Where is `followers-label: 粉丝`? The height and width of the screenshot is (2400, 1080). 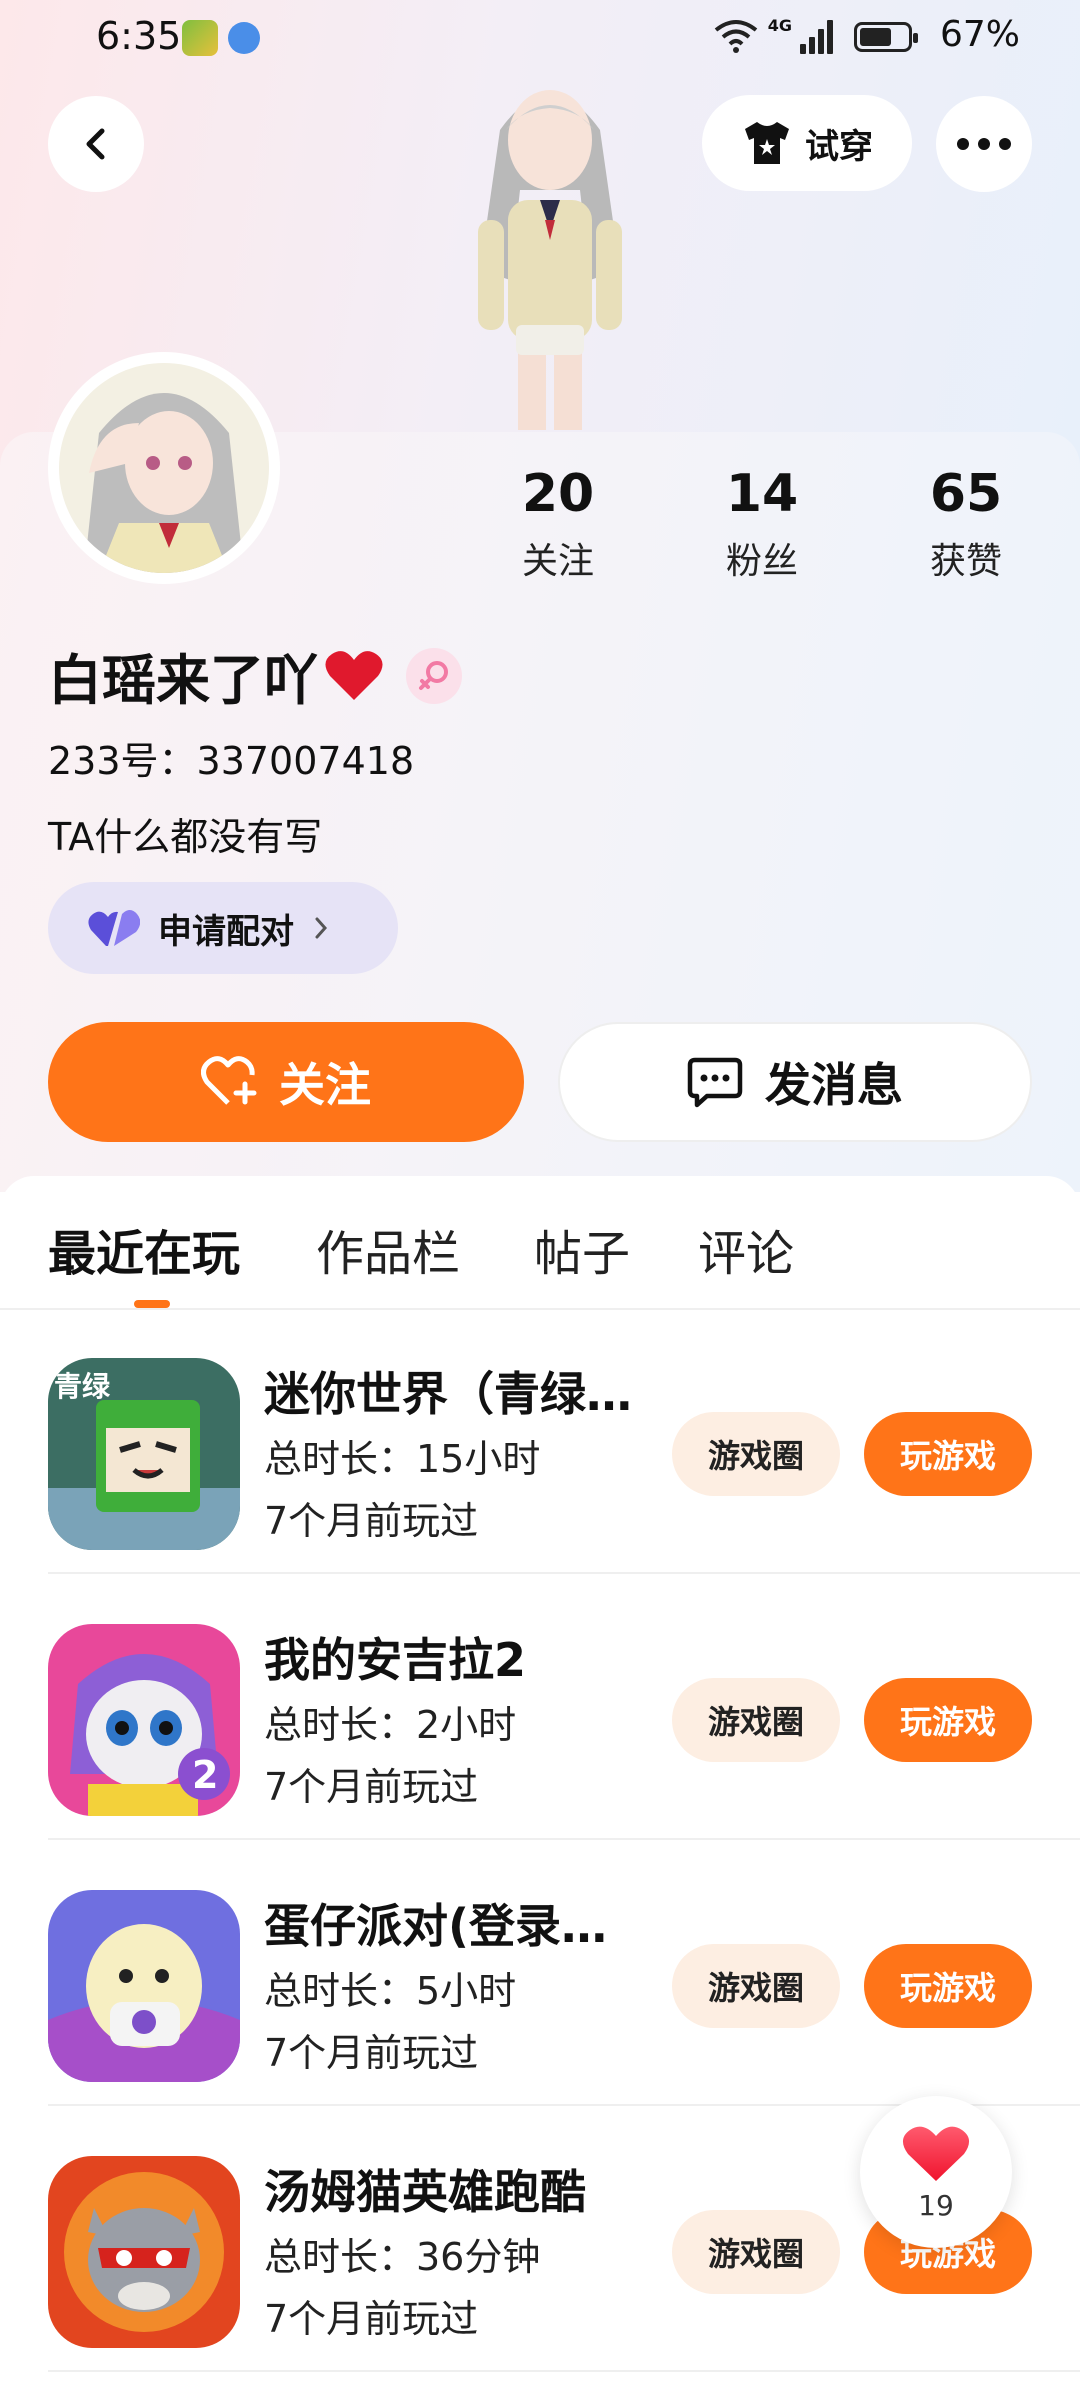
followers-label: 粉丝 is located at coordinates (761, 561).